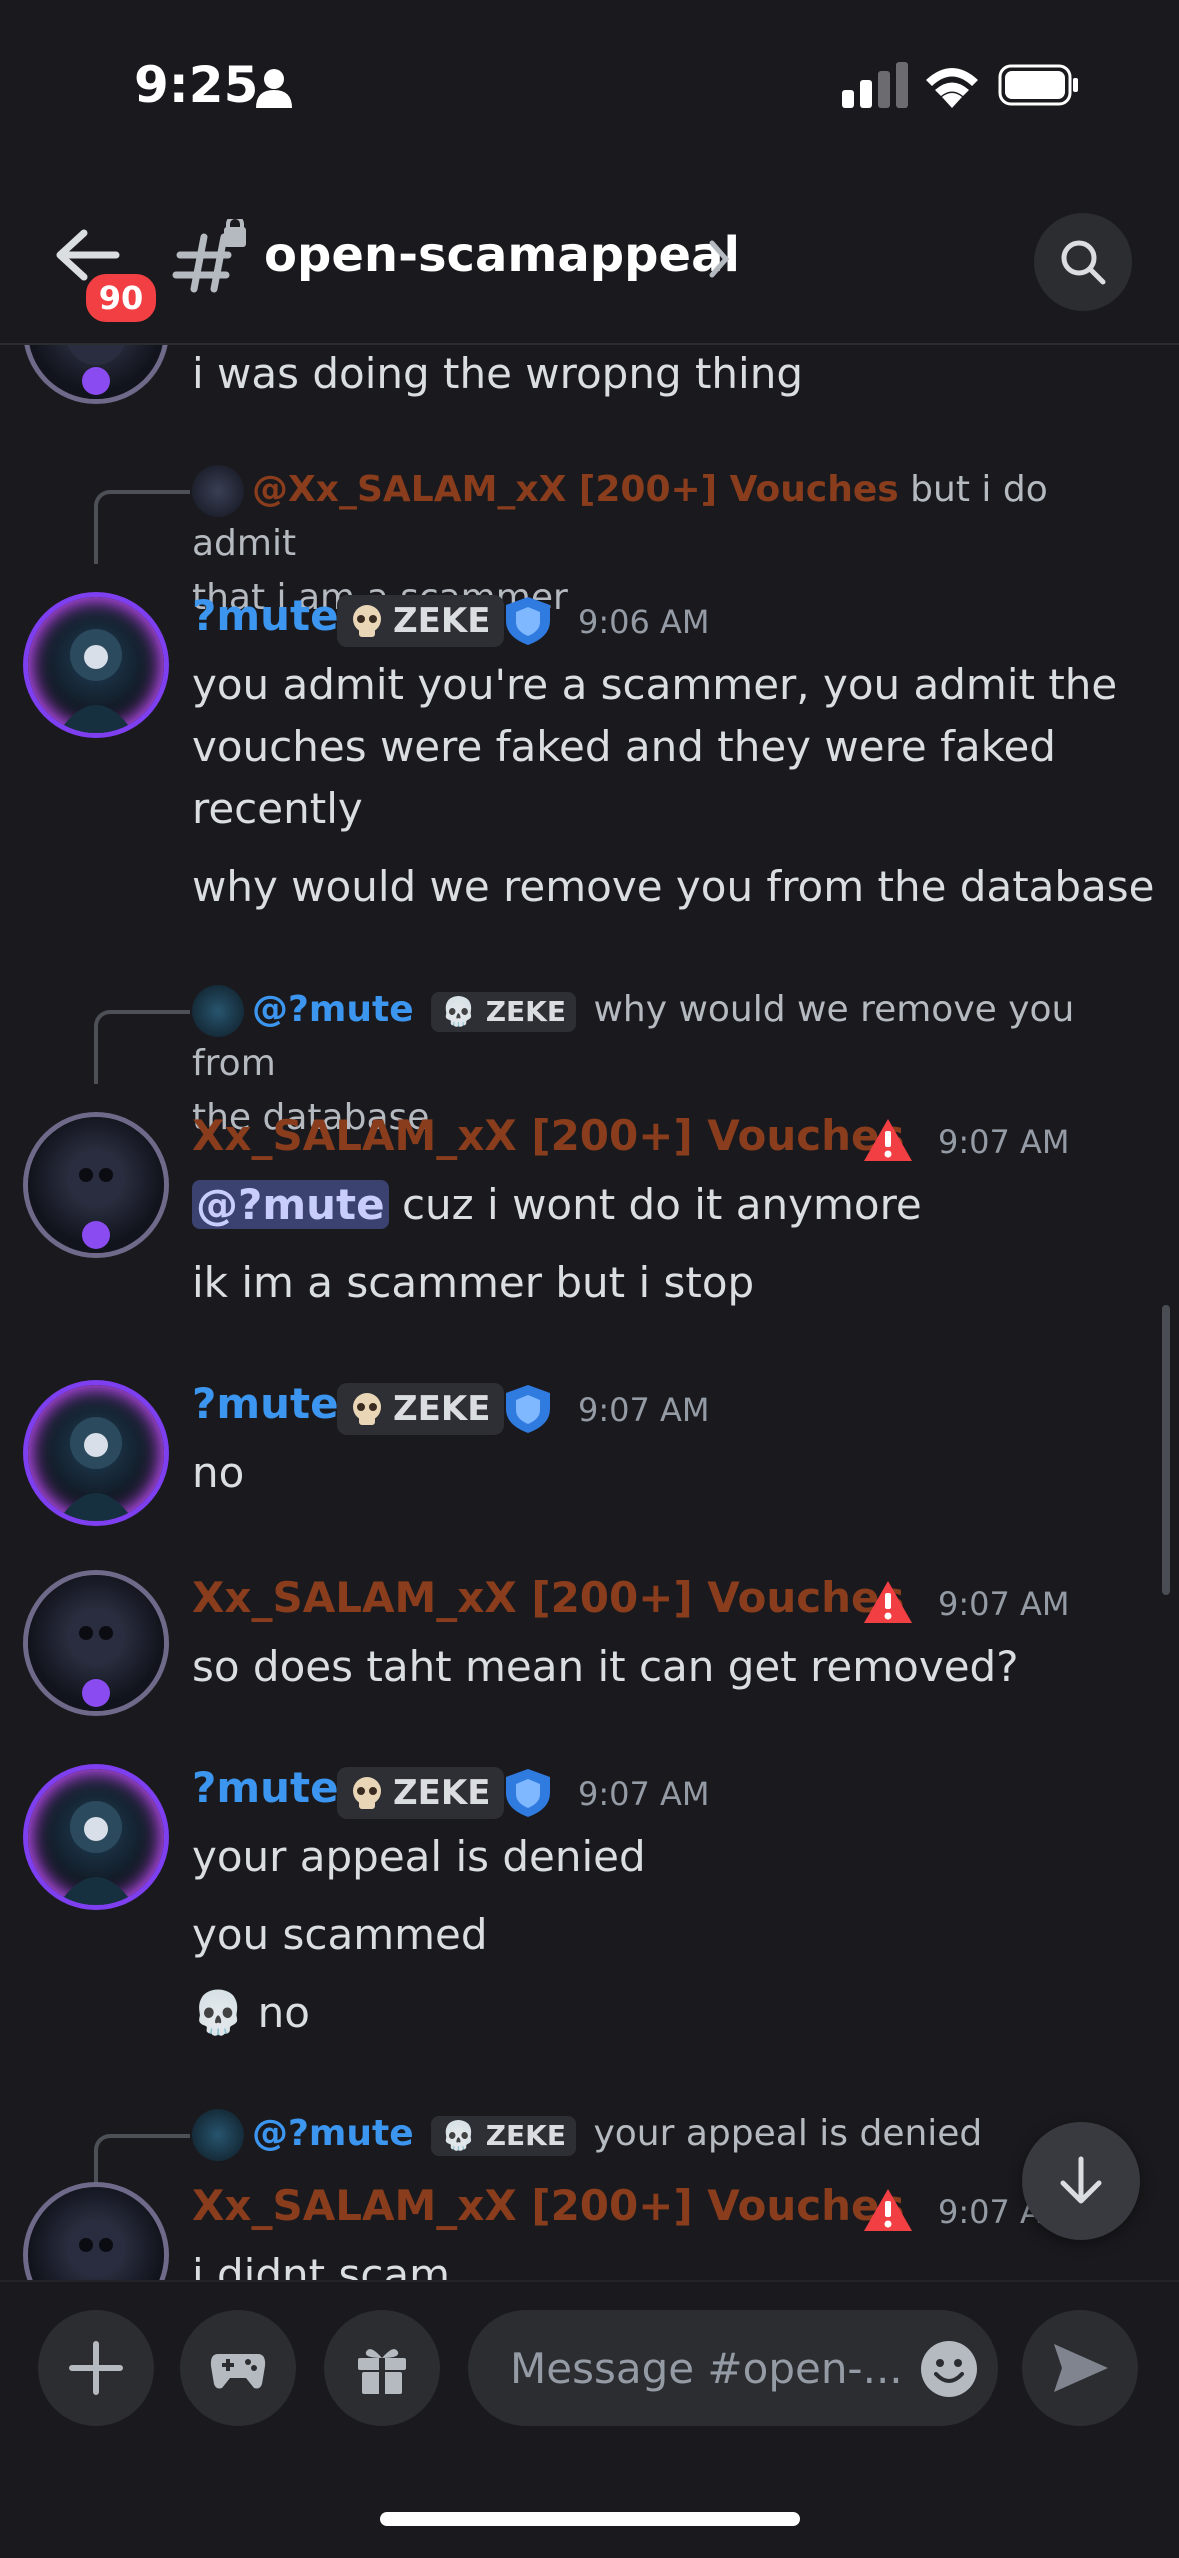  What do you see at coordinates (952, 88) in the screenshot?
I see `wifi-icon` at bounding box center [952, 88].